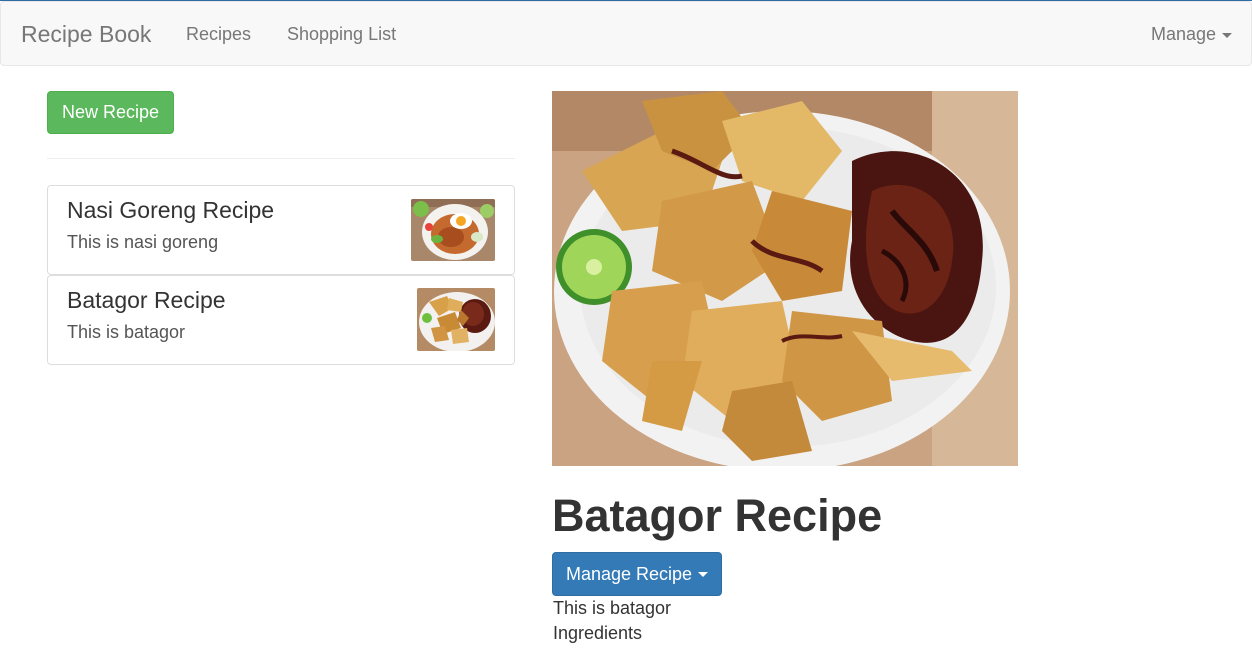 This screenshot has width=1252, height=664. What do you see at coordinates (598, 633) in the screenshot?
I see `ingredients-heading: Ingredients` at bounding box center [598, 633].